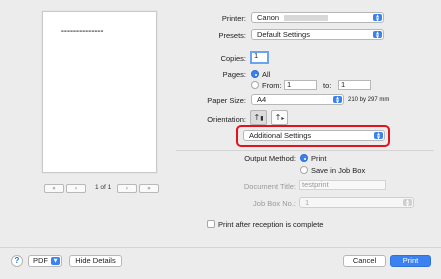 The height and width of the screenshot is (279, 441). I want to click on printer-popup: Canon ▲ ▼, so click(317, 17).